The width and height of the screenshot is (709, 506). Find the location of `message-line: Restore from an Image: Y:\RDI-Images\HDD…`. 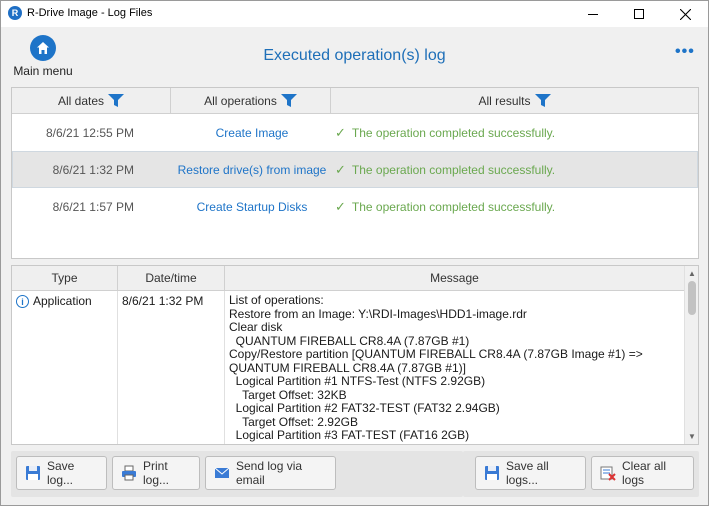

message-line: Restore from an Image: Y:\RDI-Images\HDD… is located at coordinates (378, 313).